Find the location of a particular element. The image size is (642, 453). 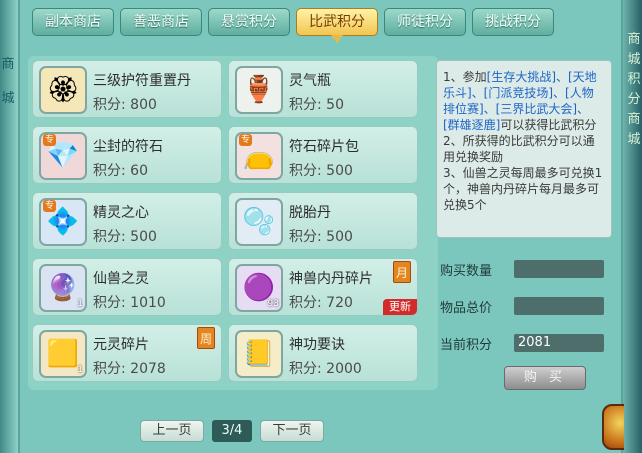

item-count-badge: 93 is located at coordinates (273, 304).